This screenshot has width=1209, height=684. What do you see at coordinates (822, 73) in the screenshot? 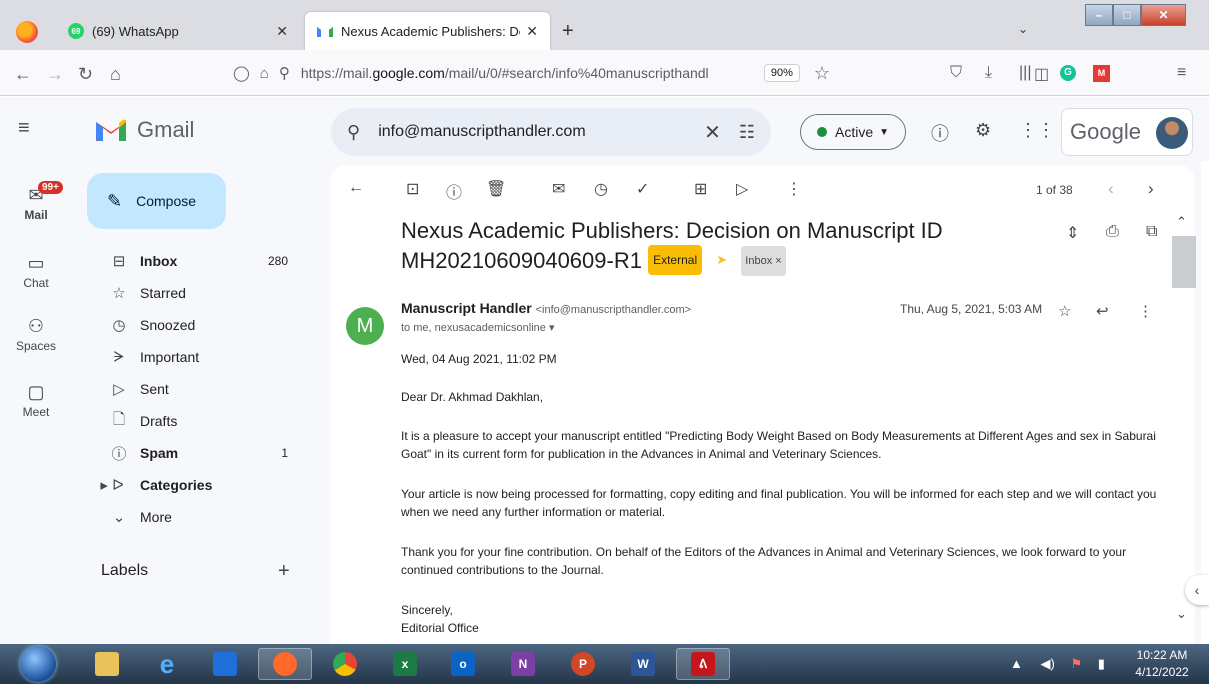
I see `bookmark-star-icon: ☆` at bounding box center [822, 73].